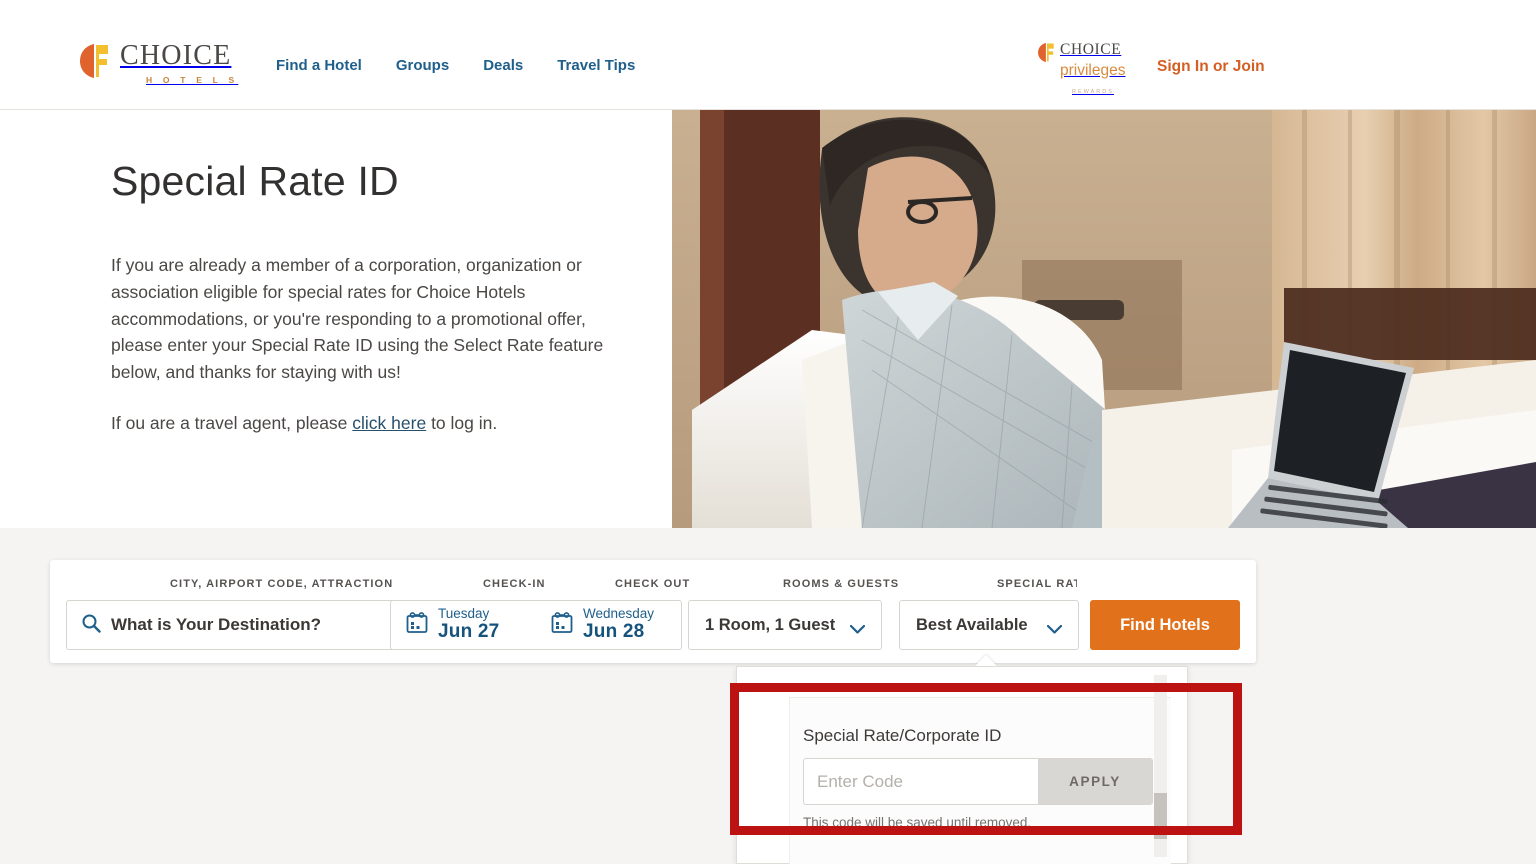  Describe the element at coordinates (653, 584) in the screenshot. I see `label-check-out: CHECK OUT` at that location.